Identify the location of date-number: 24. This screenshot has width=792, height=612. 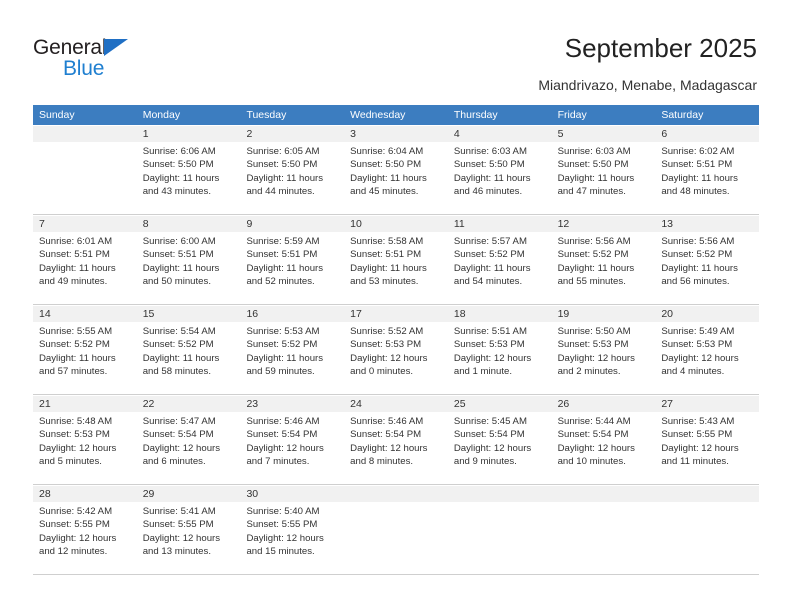
(396, 404).